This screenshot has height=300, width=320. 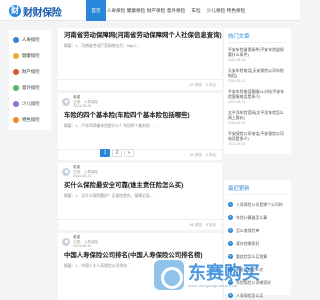 What do you see at coordinates (116, 10) in the screenshot?
I see `nav-item-life: 人寿保险` at bounding box center [116, 10].